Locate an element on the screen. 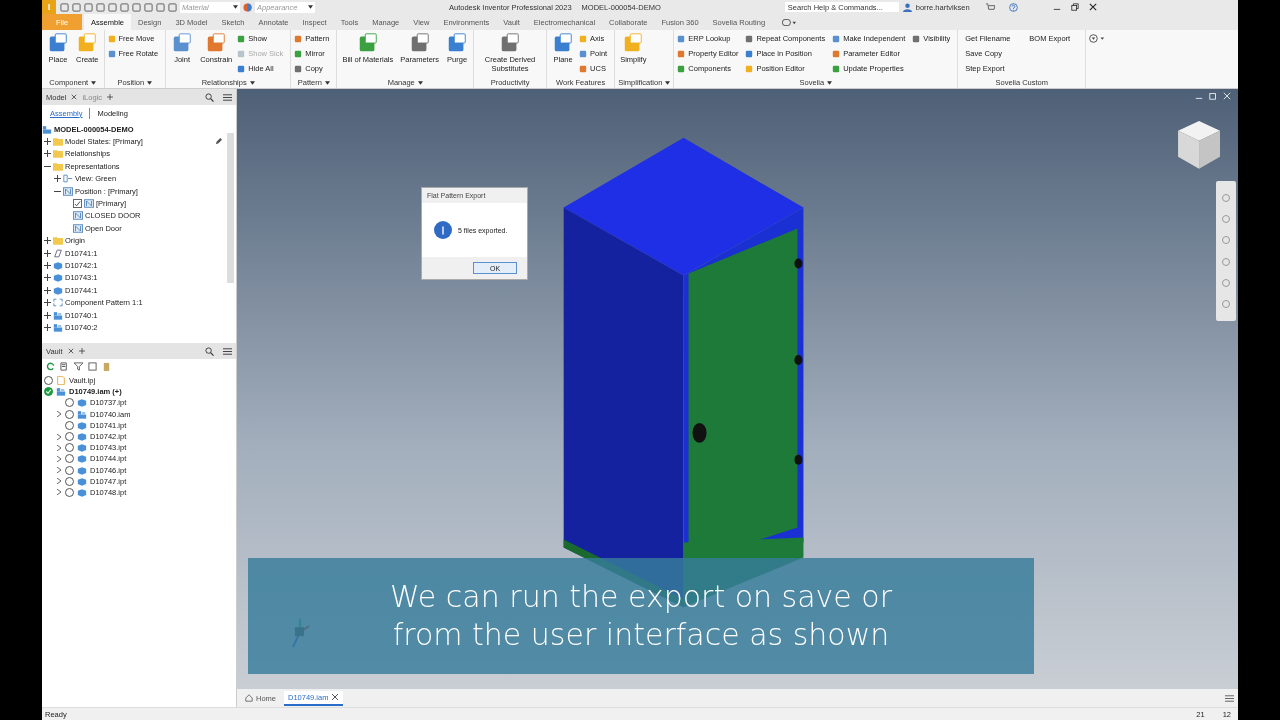 The image size is (1280, 720). clipboard-icon is located at coordinates (106, 366).